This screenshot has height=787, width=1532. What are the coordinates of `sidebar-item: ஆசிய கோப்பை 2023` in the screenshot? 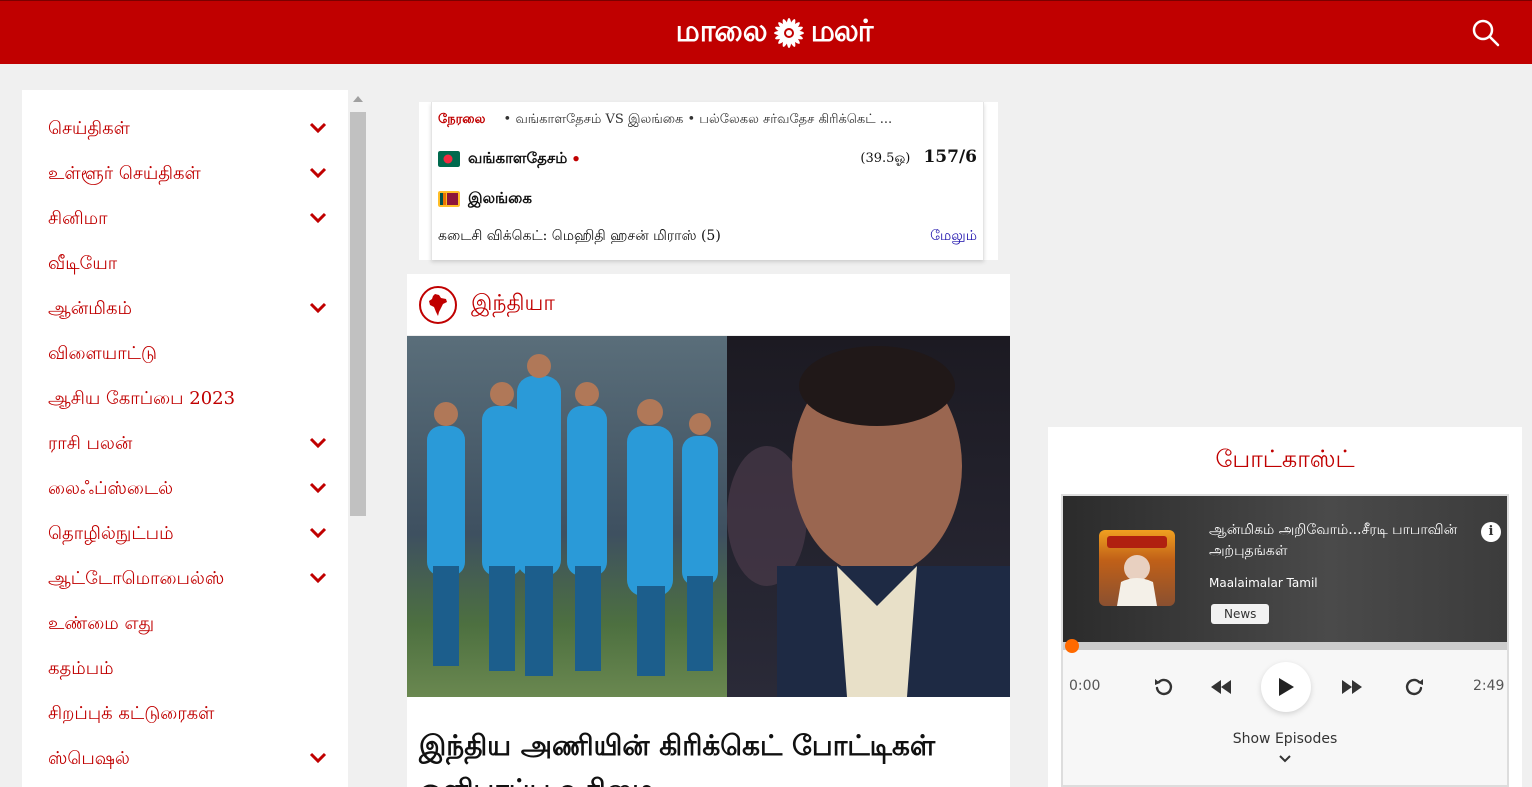 It's located at (185, 399).